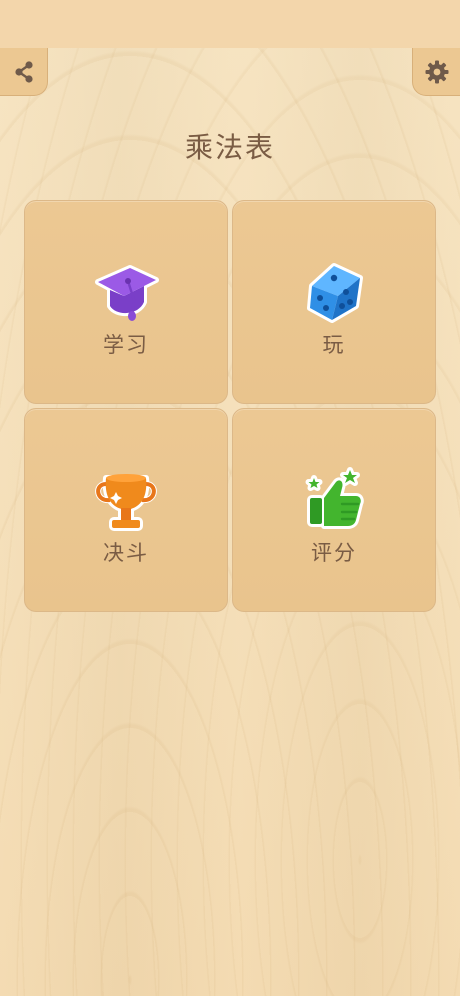  I want to click on thumbs-up-icon, so click(334, 500).